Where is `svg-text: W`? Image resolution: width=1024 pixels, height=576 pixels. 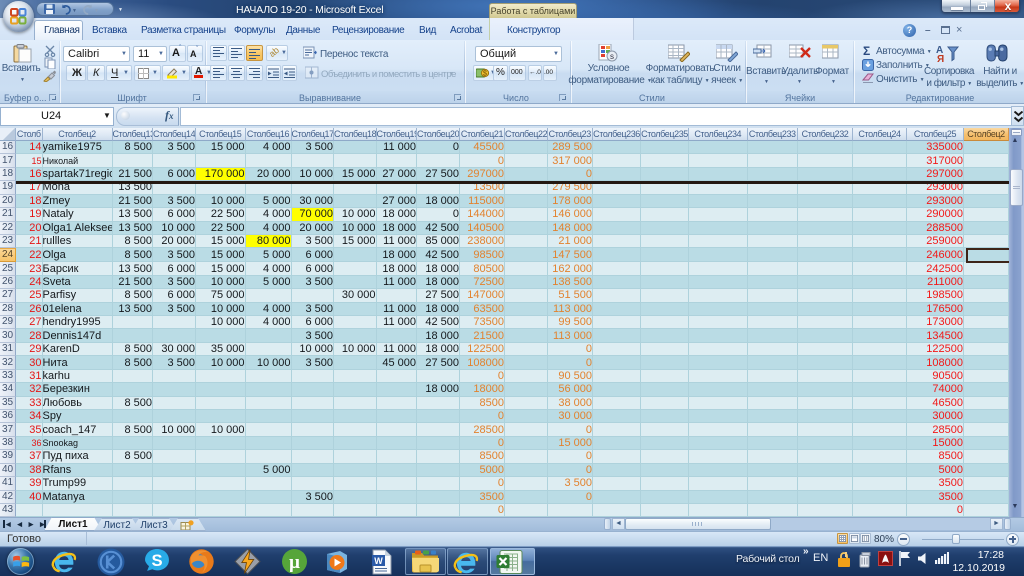
svg-text: W is located at coordinates (378, 561).